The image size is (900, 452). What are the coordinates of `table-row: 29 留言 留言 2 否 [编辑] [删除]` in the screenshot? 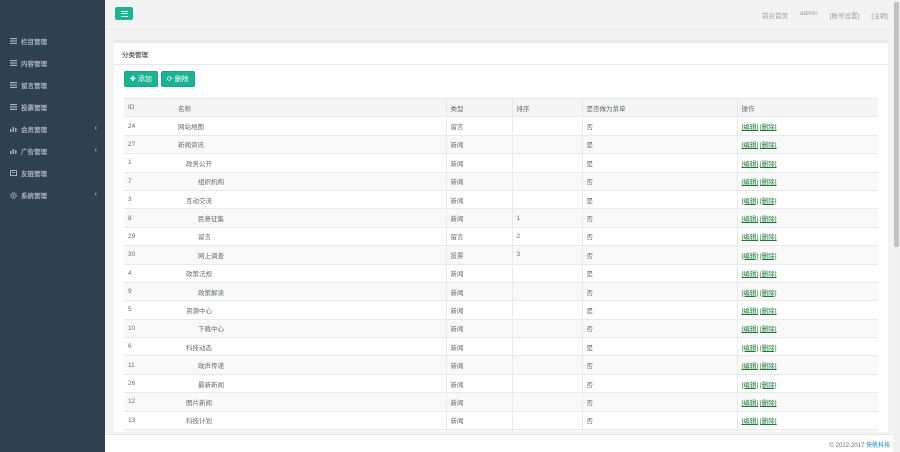 It's located at (501, 236).